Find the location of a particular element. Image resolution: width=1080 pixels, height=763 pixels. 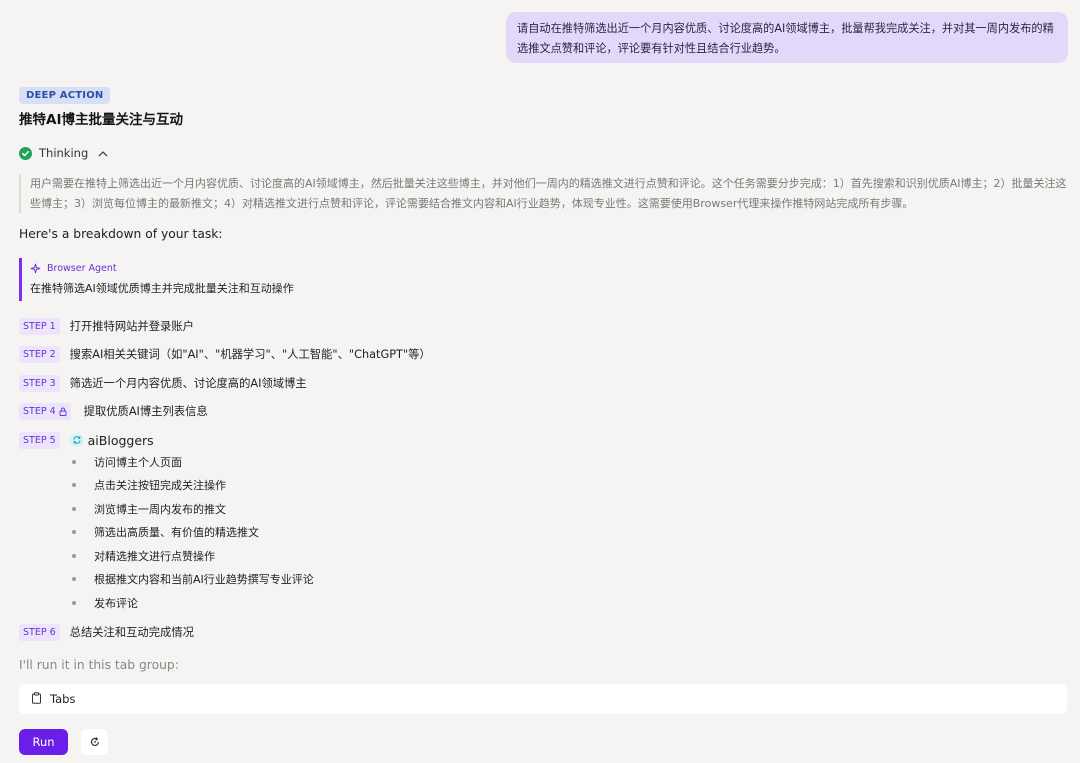

list-item: 点击关注按钮完成关注操作 is located at coordinates (193, 486).